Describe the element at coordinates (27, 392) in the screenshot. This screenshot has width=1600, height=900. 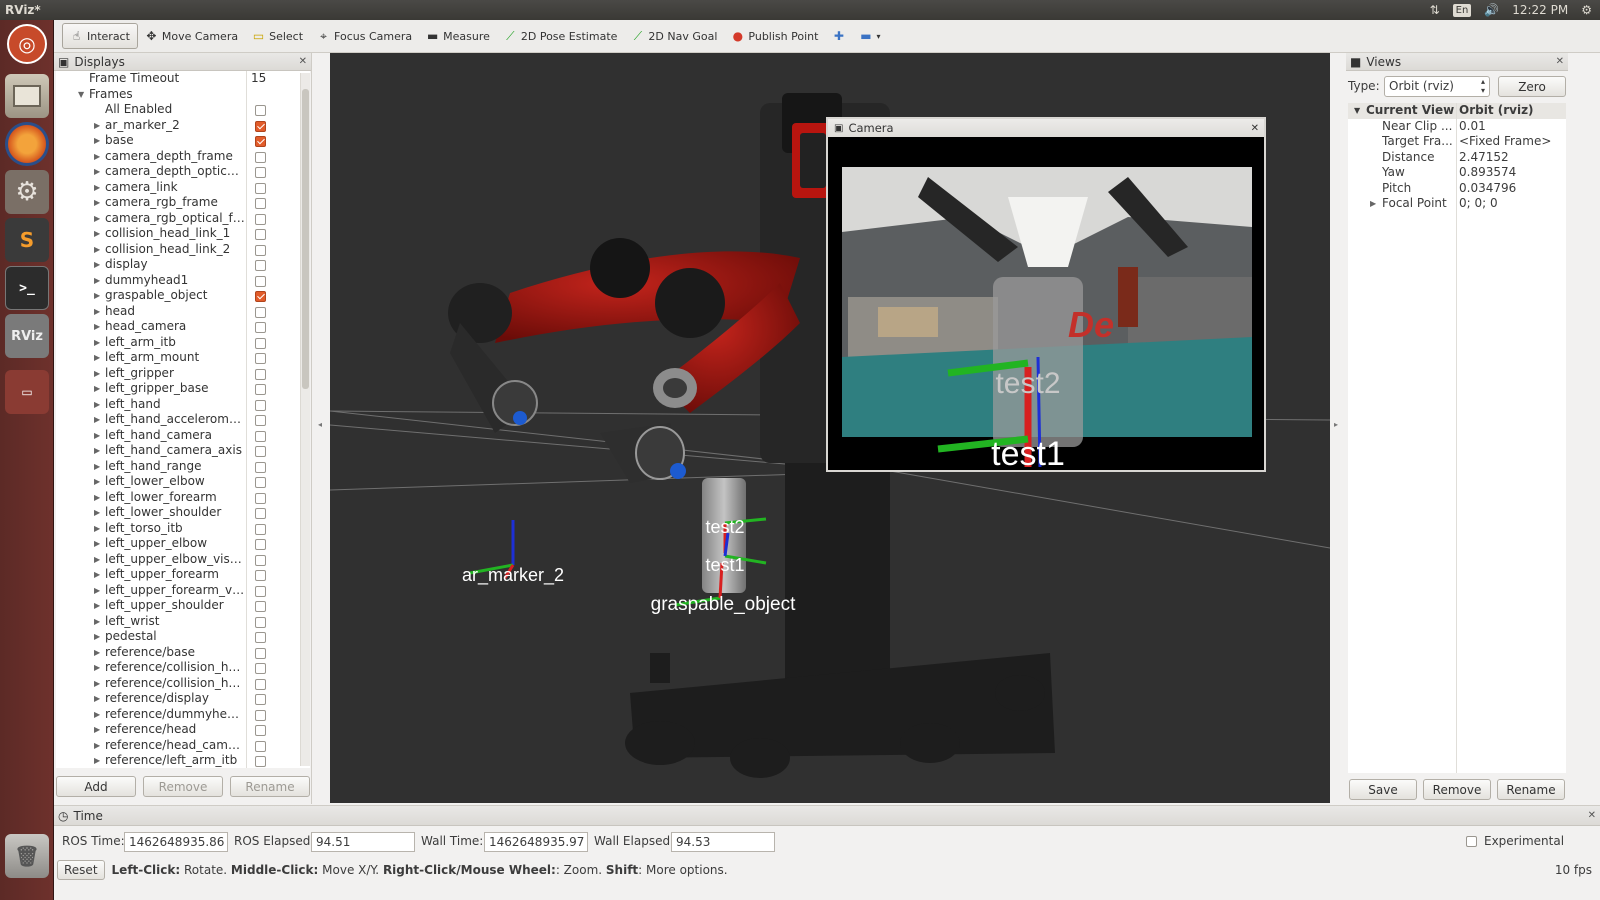
I see `workspace-switcher-icon: ▭` at that location.